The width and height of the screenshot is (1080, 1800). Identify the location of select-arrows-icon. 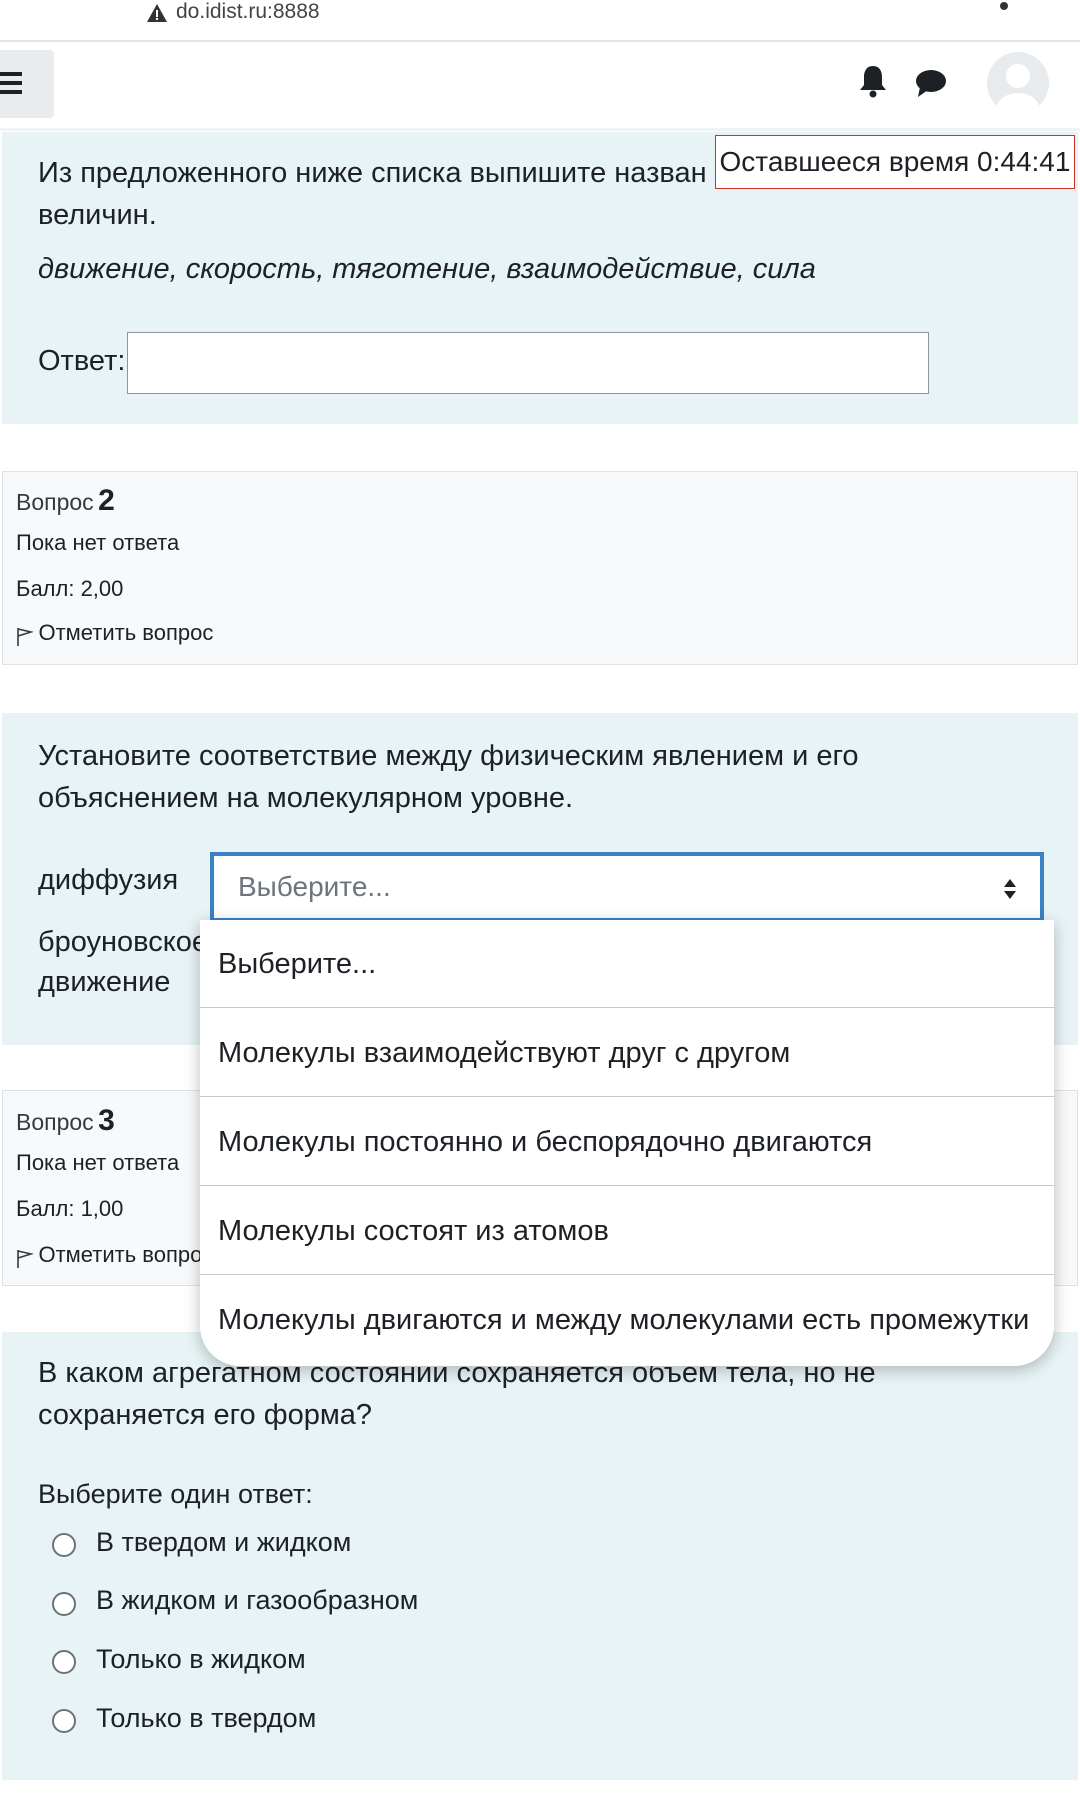
(1010, 889).